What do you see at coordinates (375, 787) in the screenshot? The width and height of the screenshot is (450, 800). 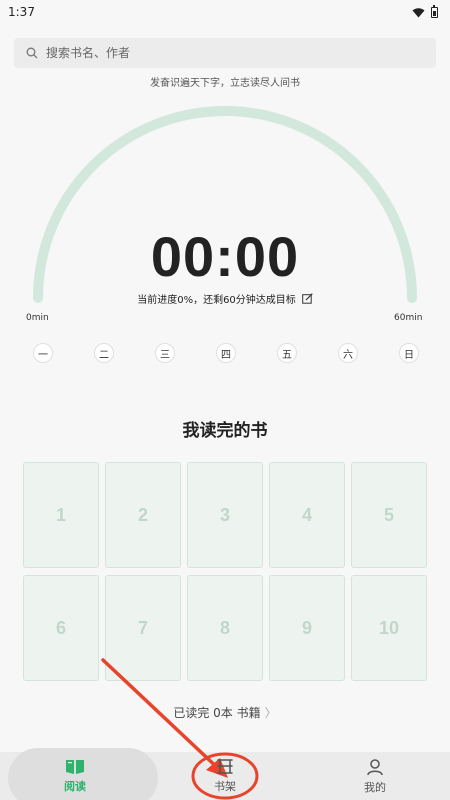 I see `nav-label-mine: 我的` at bounding box center [375, 787].